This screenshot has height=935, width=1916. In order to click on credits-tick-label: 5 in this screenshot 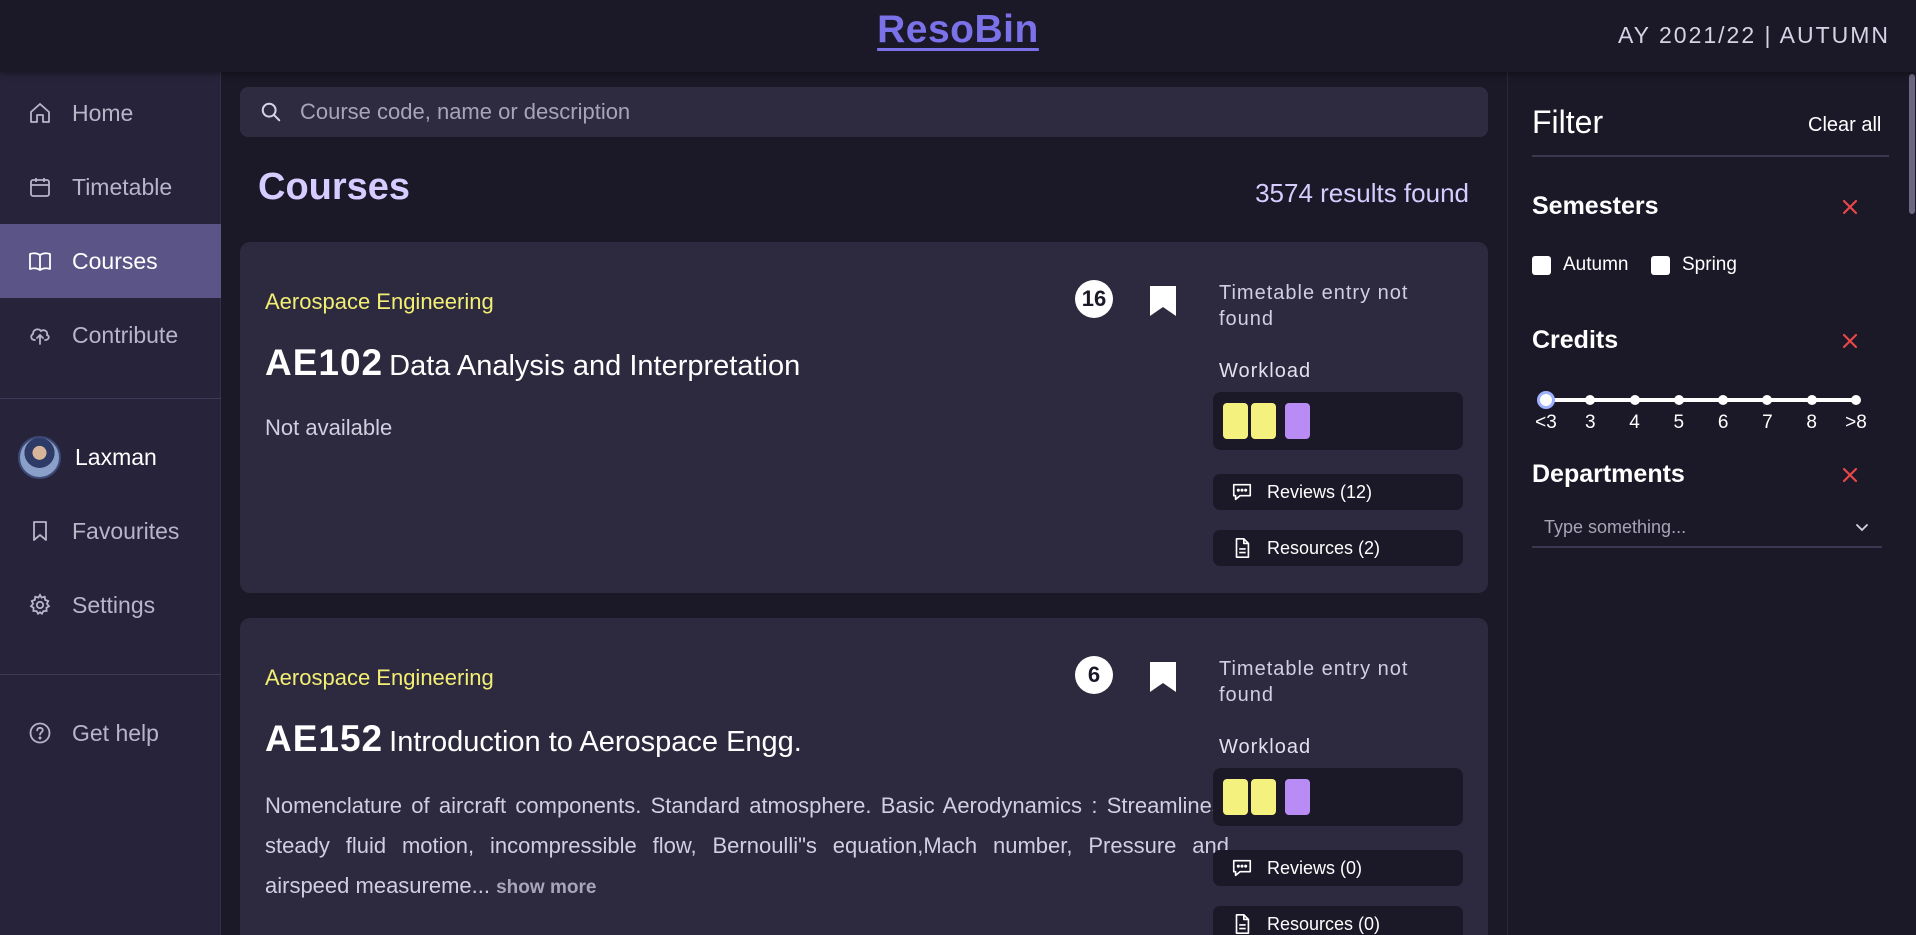, I will do `click(1679, 422)`.